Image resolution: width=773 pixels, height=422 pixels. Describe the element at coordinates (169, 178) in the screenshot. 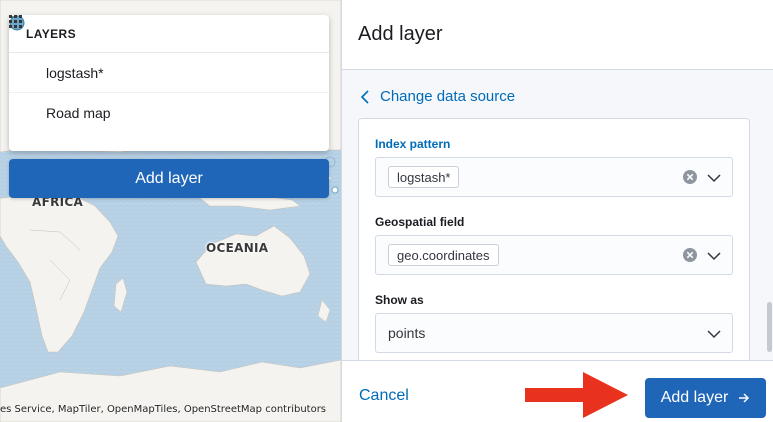

I see `add-layer-button: Add layer` at that location.